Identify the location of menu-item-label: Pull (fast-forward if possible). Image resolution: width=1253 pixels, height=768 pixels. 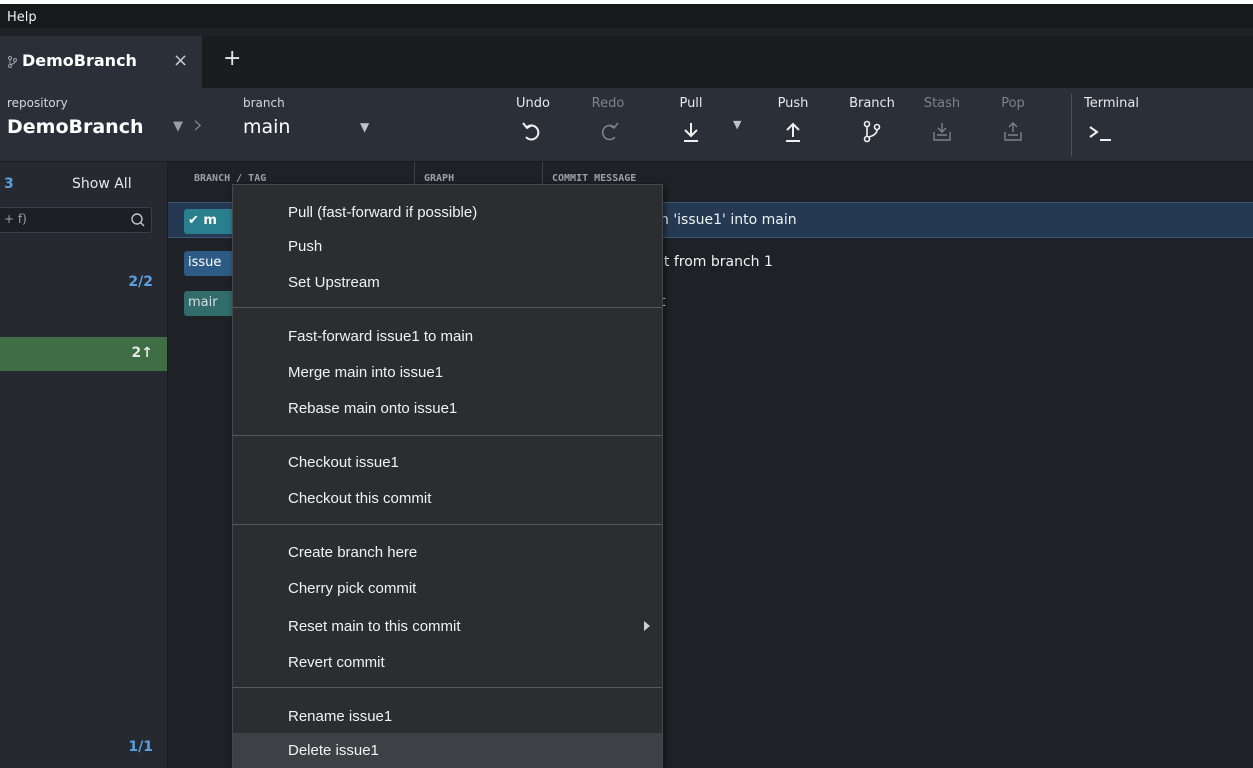
(383, 212).